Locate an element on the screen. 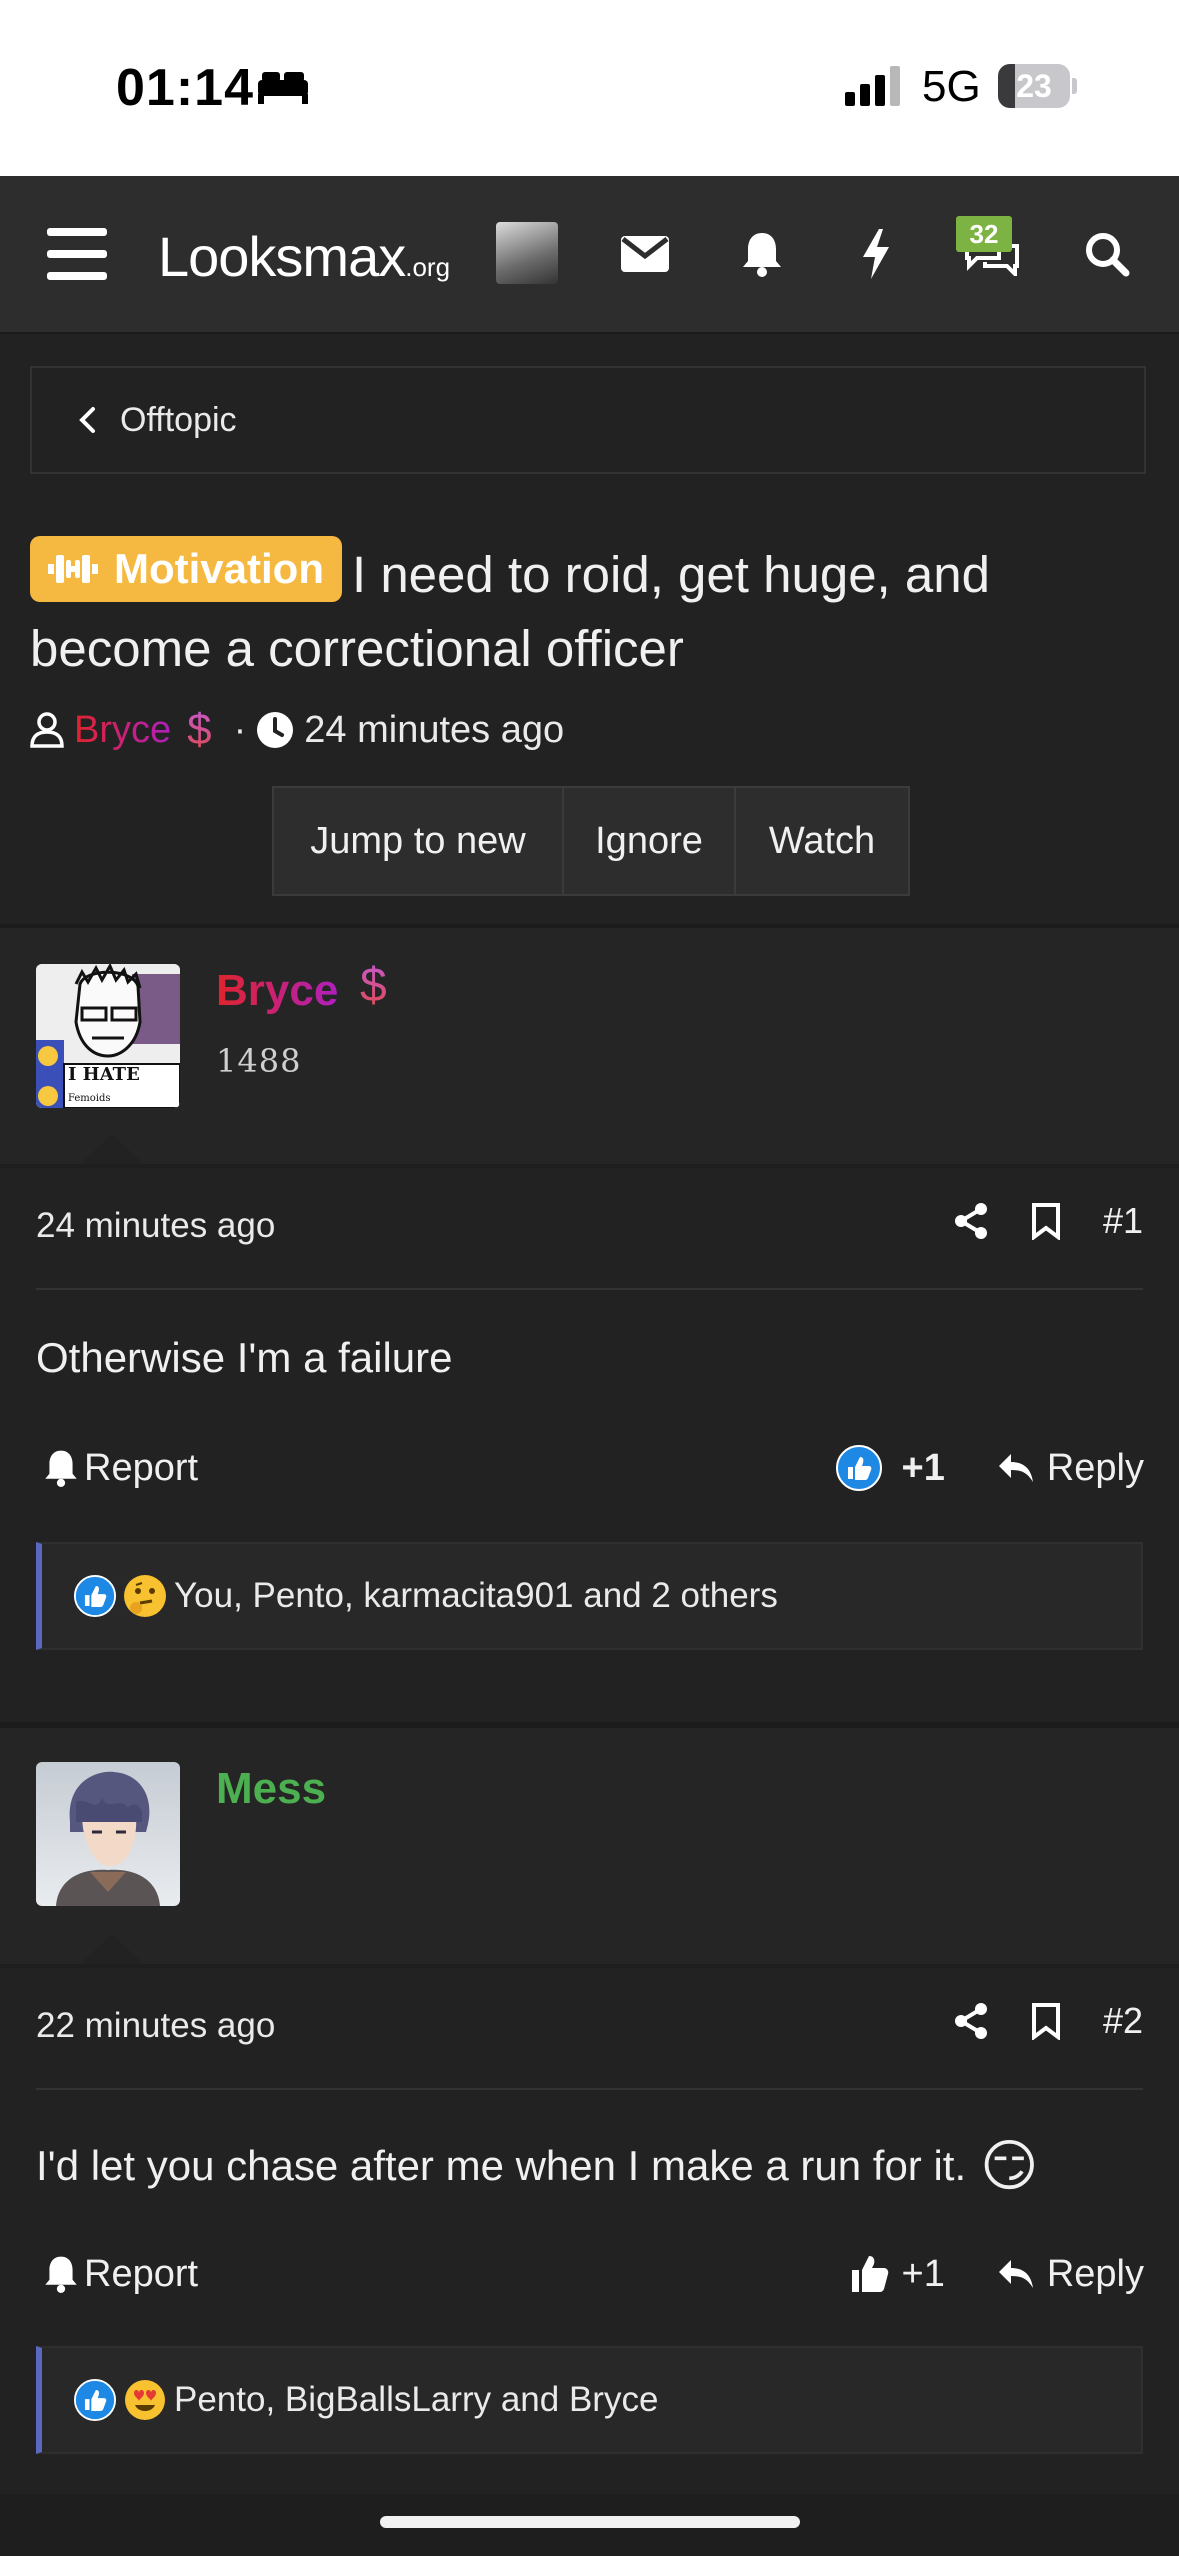 This screenshot has width=1179, height=2556. prefix-label: Motivation is located at coordinates (219, 568).